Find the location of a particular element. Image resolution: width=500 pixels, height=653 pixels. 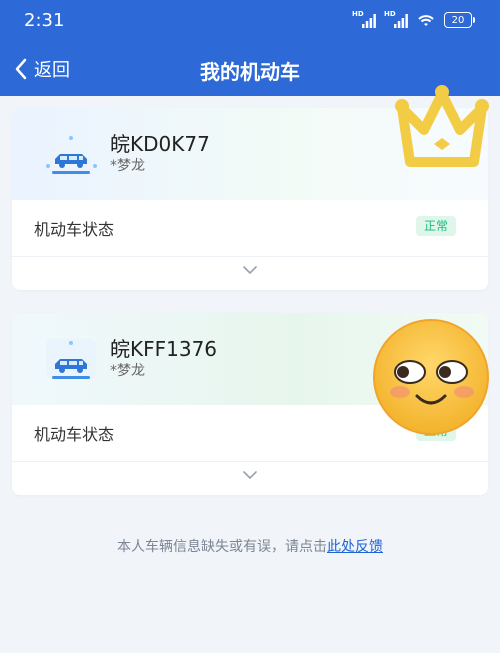

status-time: 2:31 is located at coordinates (44, 20).